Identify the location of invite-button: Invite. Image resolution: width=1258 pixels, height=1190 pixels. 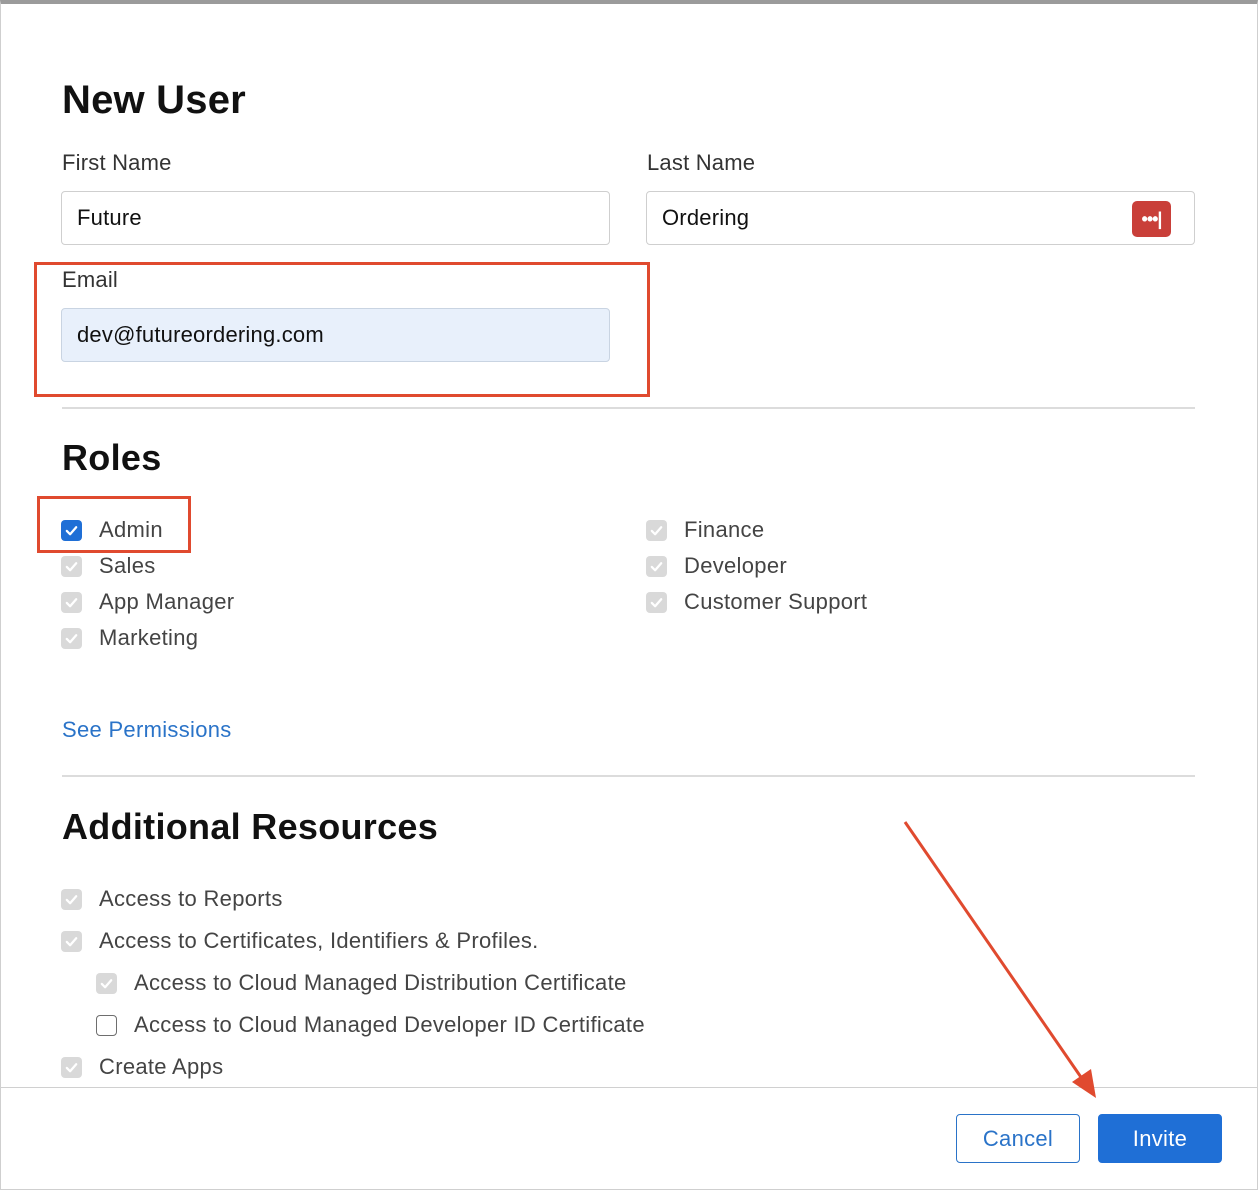
(1160, 1138).